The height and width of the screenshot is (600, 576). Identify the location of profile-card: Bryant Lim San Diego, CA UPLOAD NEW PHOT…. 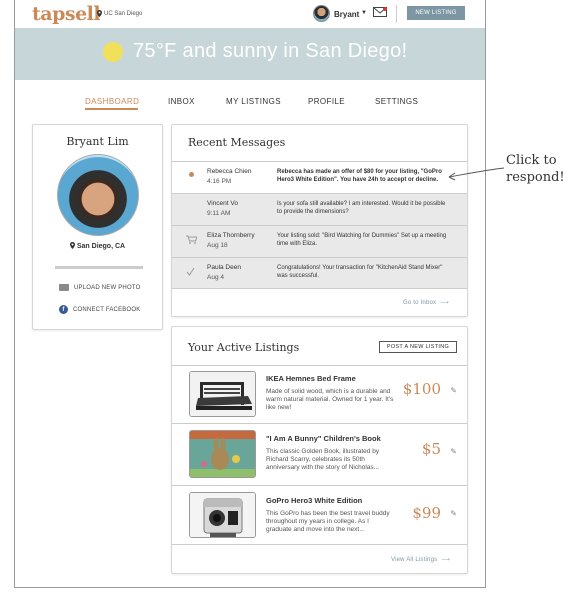
(97, 227).